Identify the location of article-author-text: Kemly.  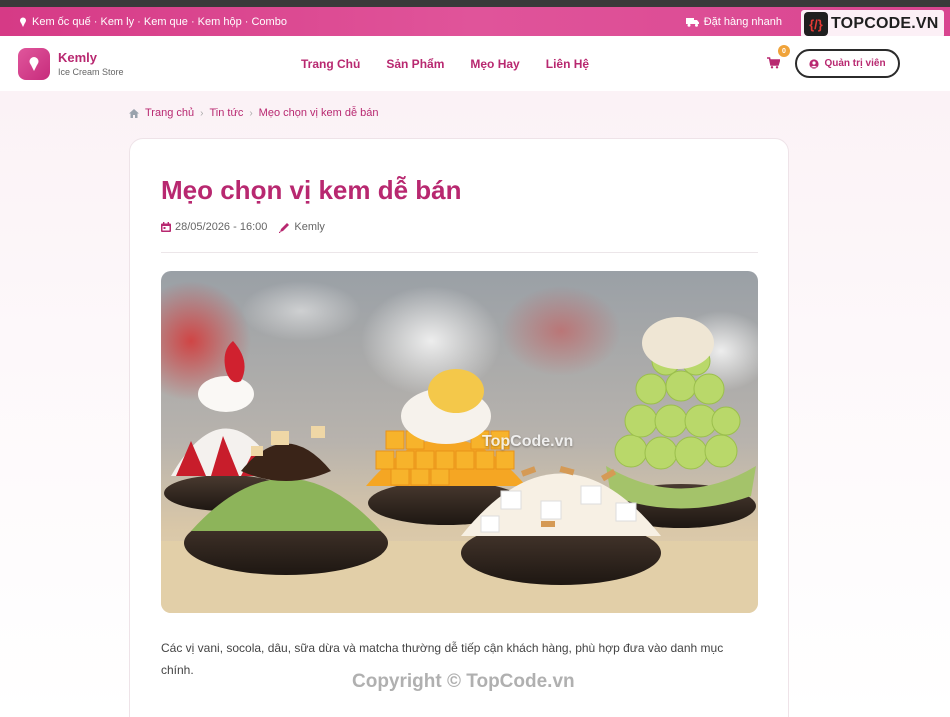
(309, 227).